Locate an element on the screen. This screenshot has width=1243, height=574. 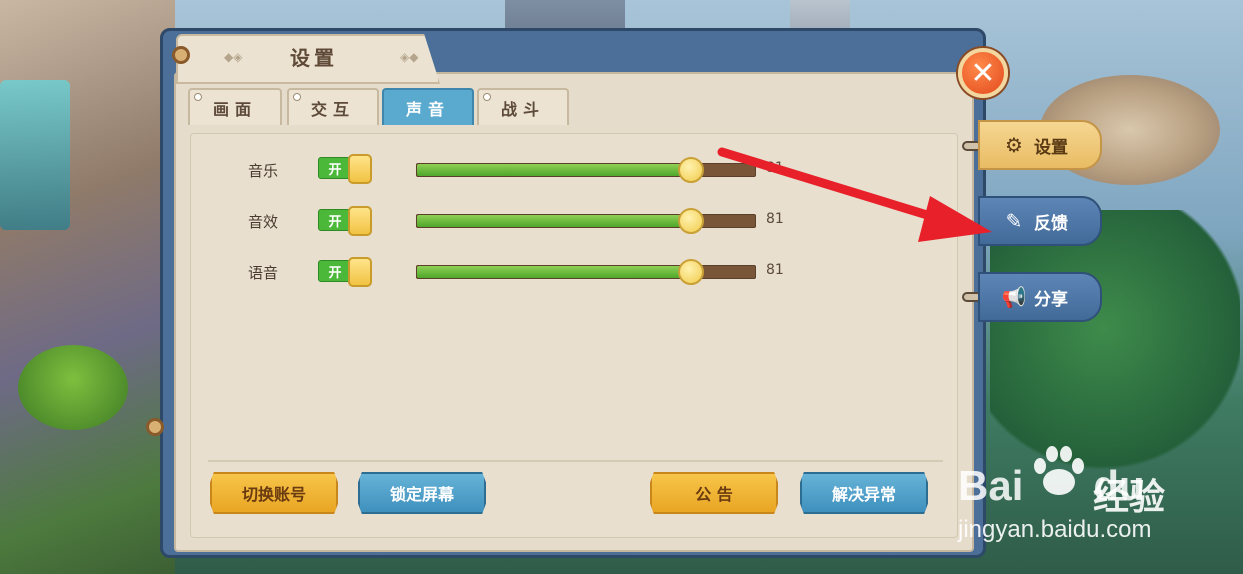
tab-display: 画面 is located at coordinates (235, 106).